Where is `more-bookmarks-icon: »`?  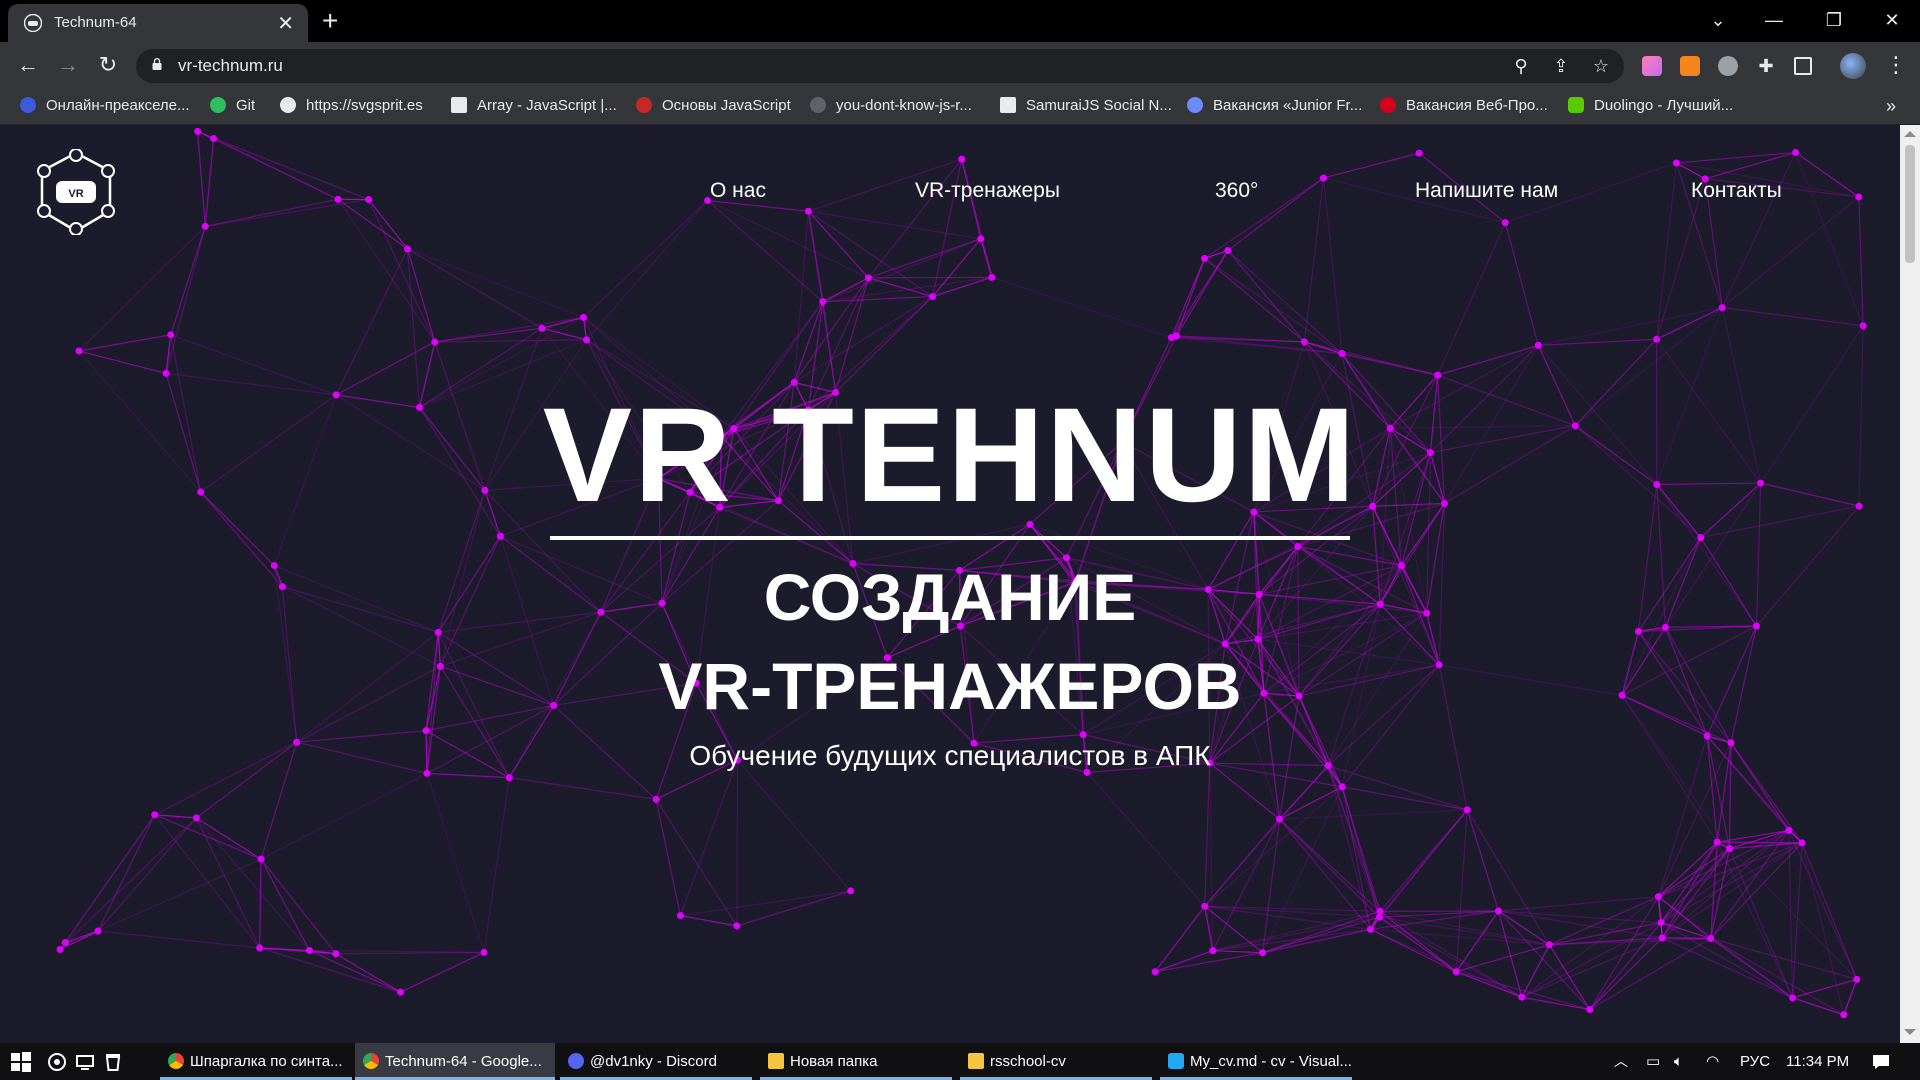 more-bookmarks-icon: » is located at coordinates (1891, 106).